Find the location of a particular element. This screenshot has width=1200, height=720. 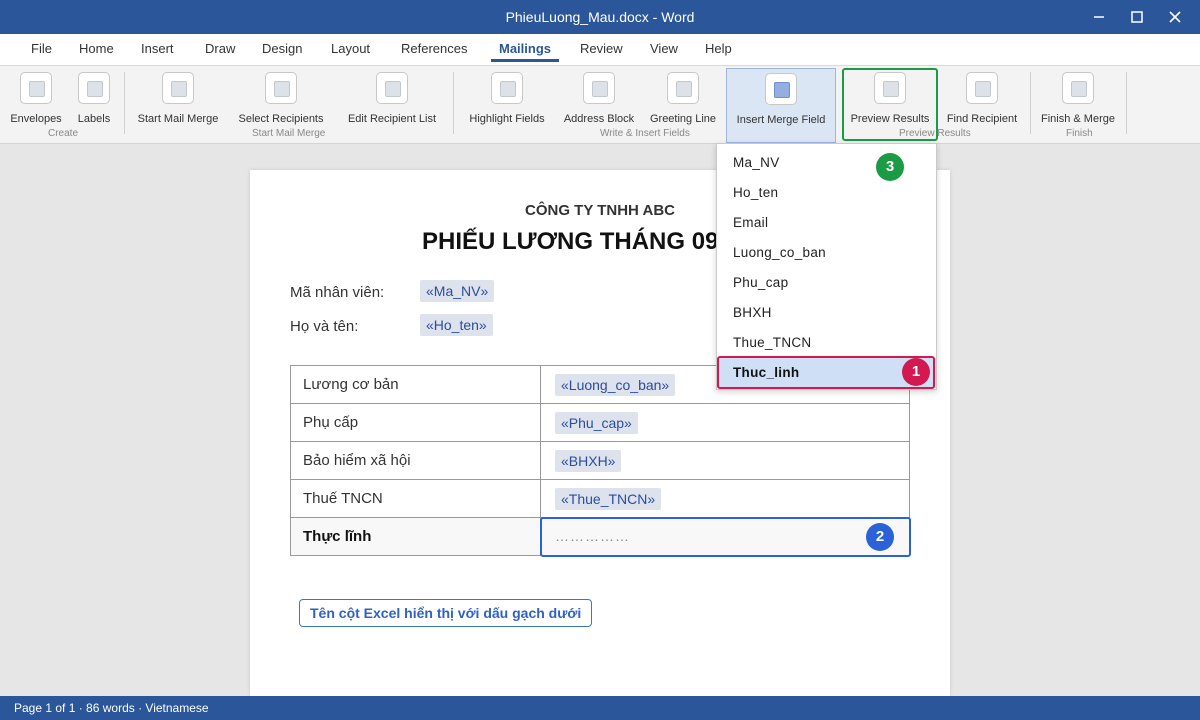

maximize-icon is located at coordinates (1137, 17).